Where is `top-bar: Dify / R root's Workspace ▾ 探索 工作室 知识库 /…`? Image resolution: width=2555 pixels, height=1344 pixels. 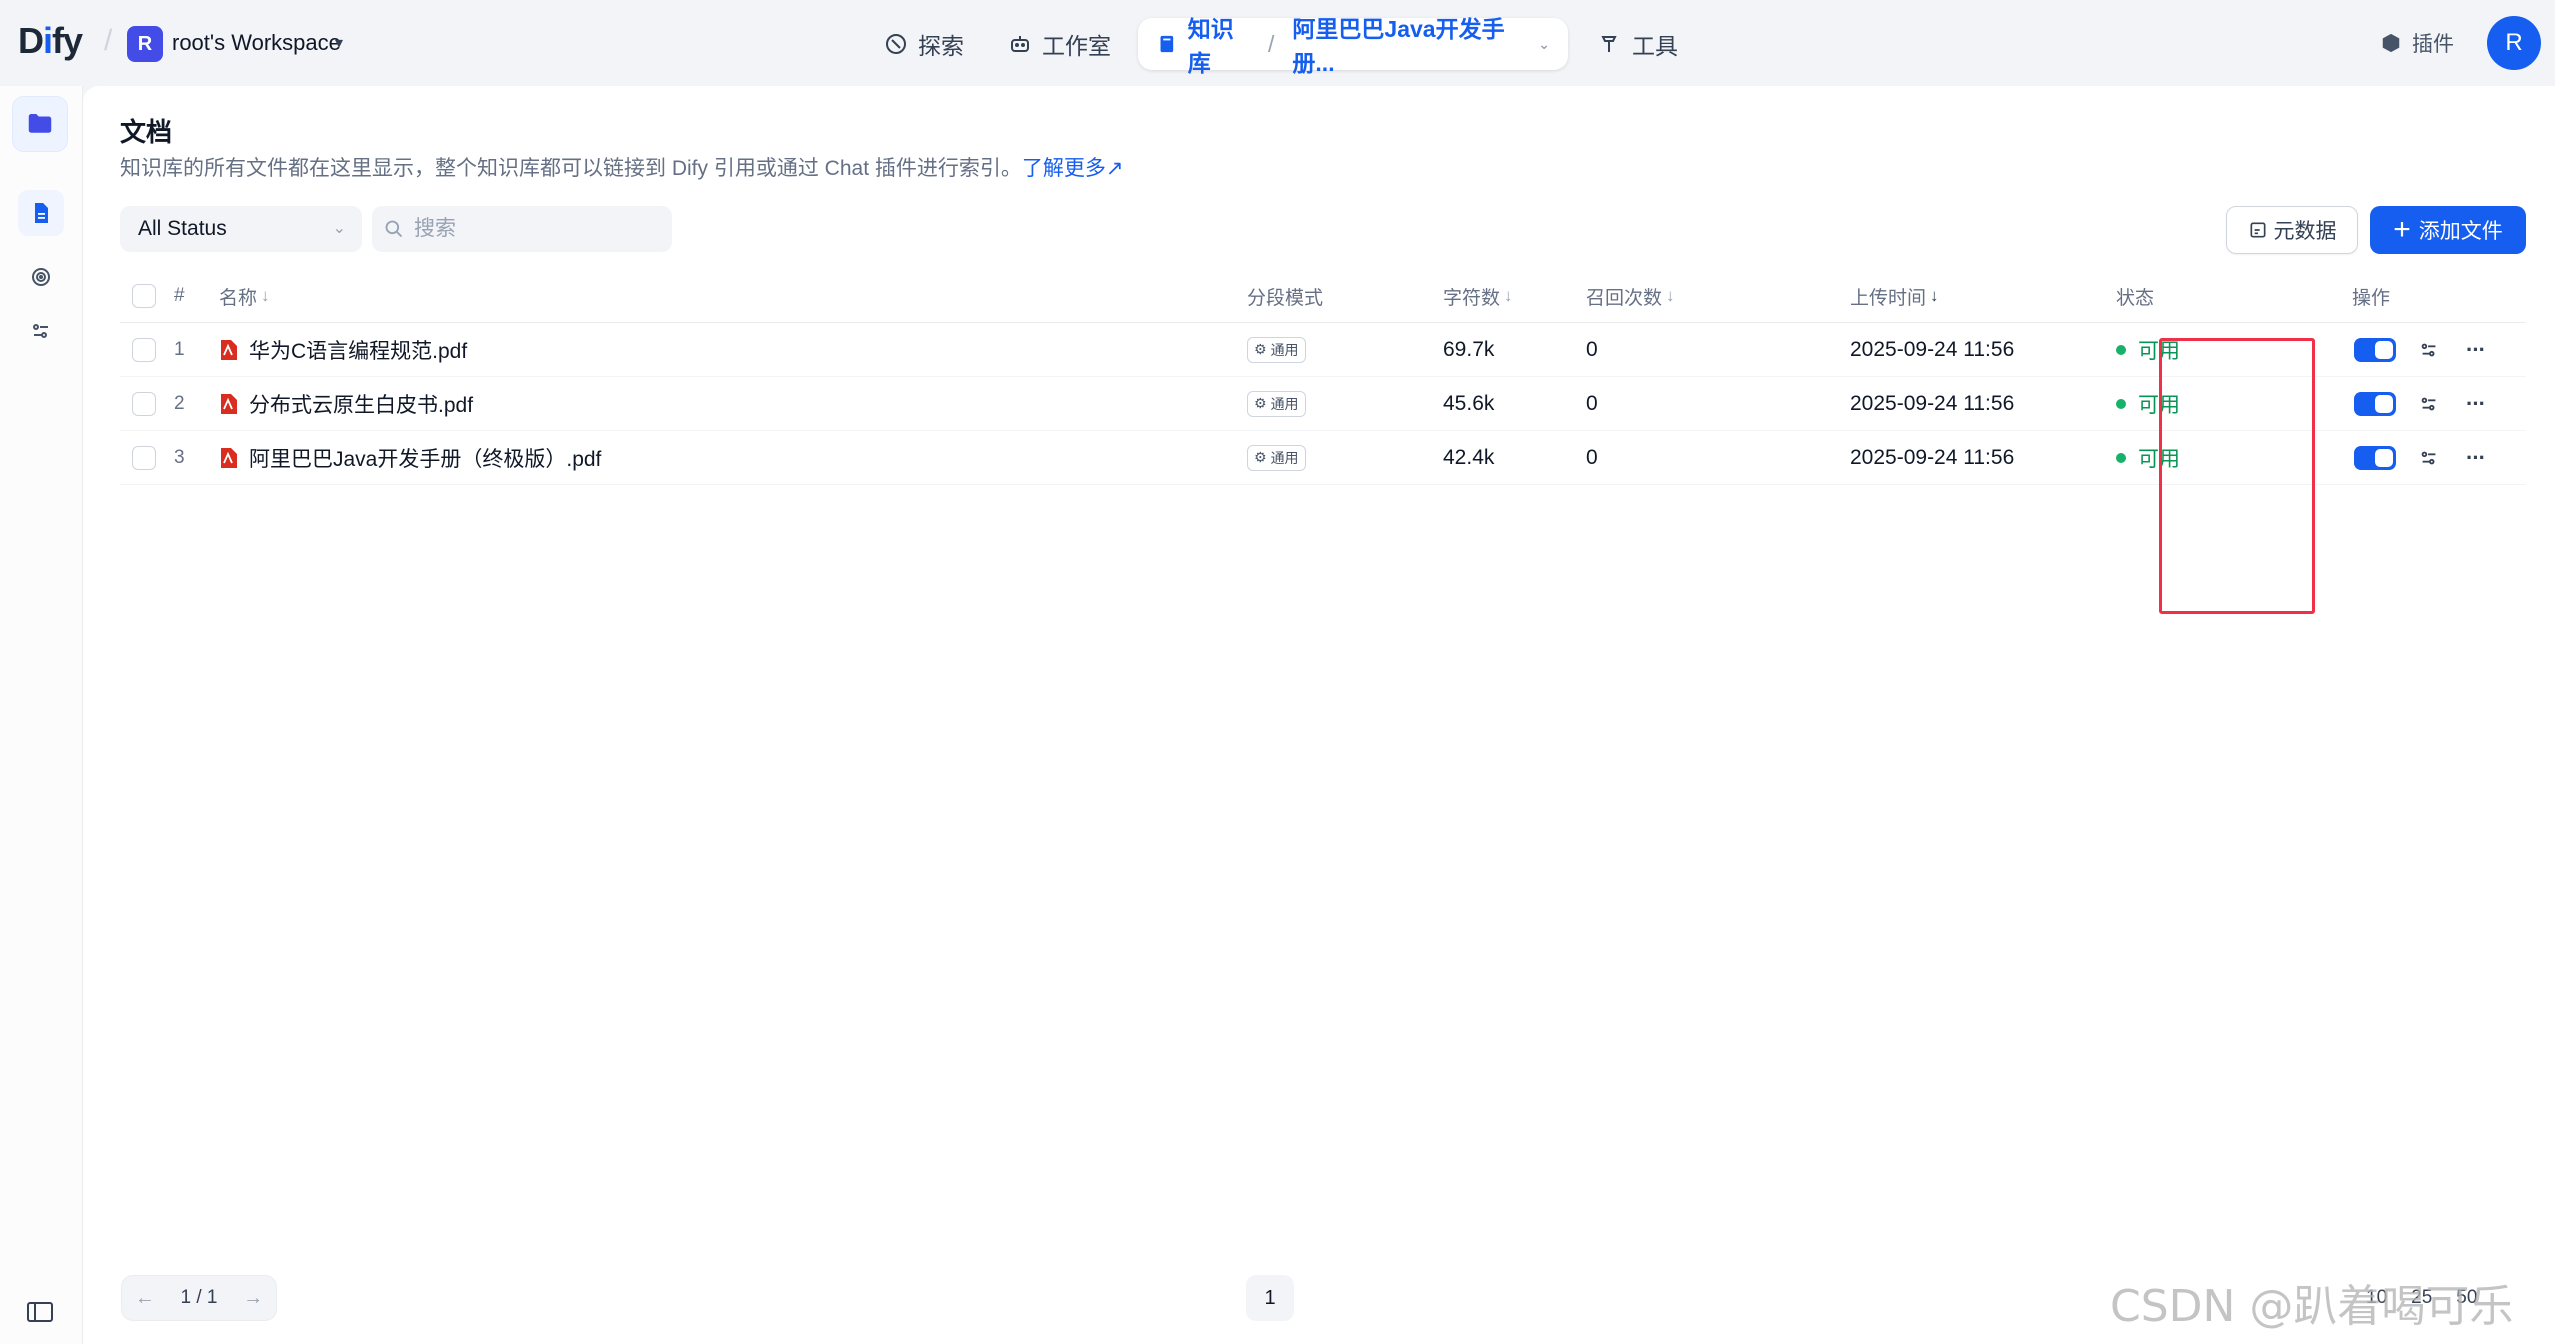
top-bar: Dify / R root's Workspace ▾ 探索 工作室 知识库 /… is located at coordinates (1277, 43).